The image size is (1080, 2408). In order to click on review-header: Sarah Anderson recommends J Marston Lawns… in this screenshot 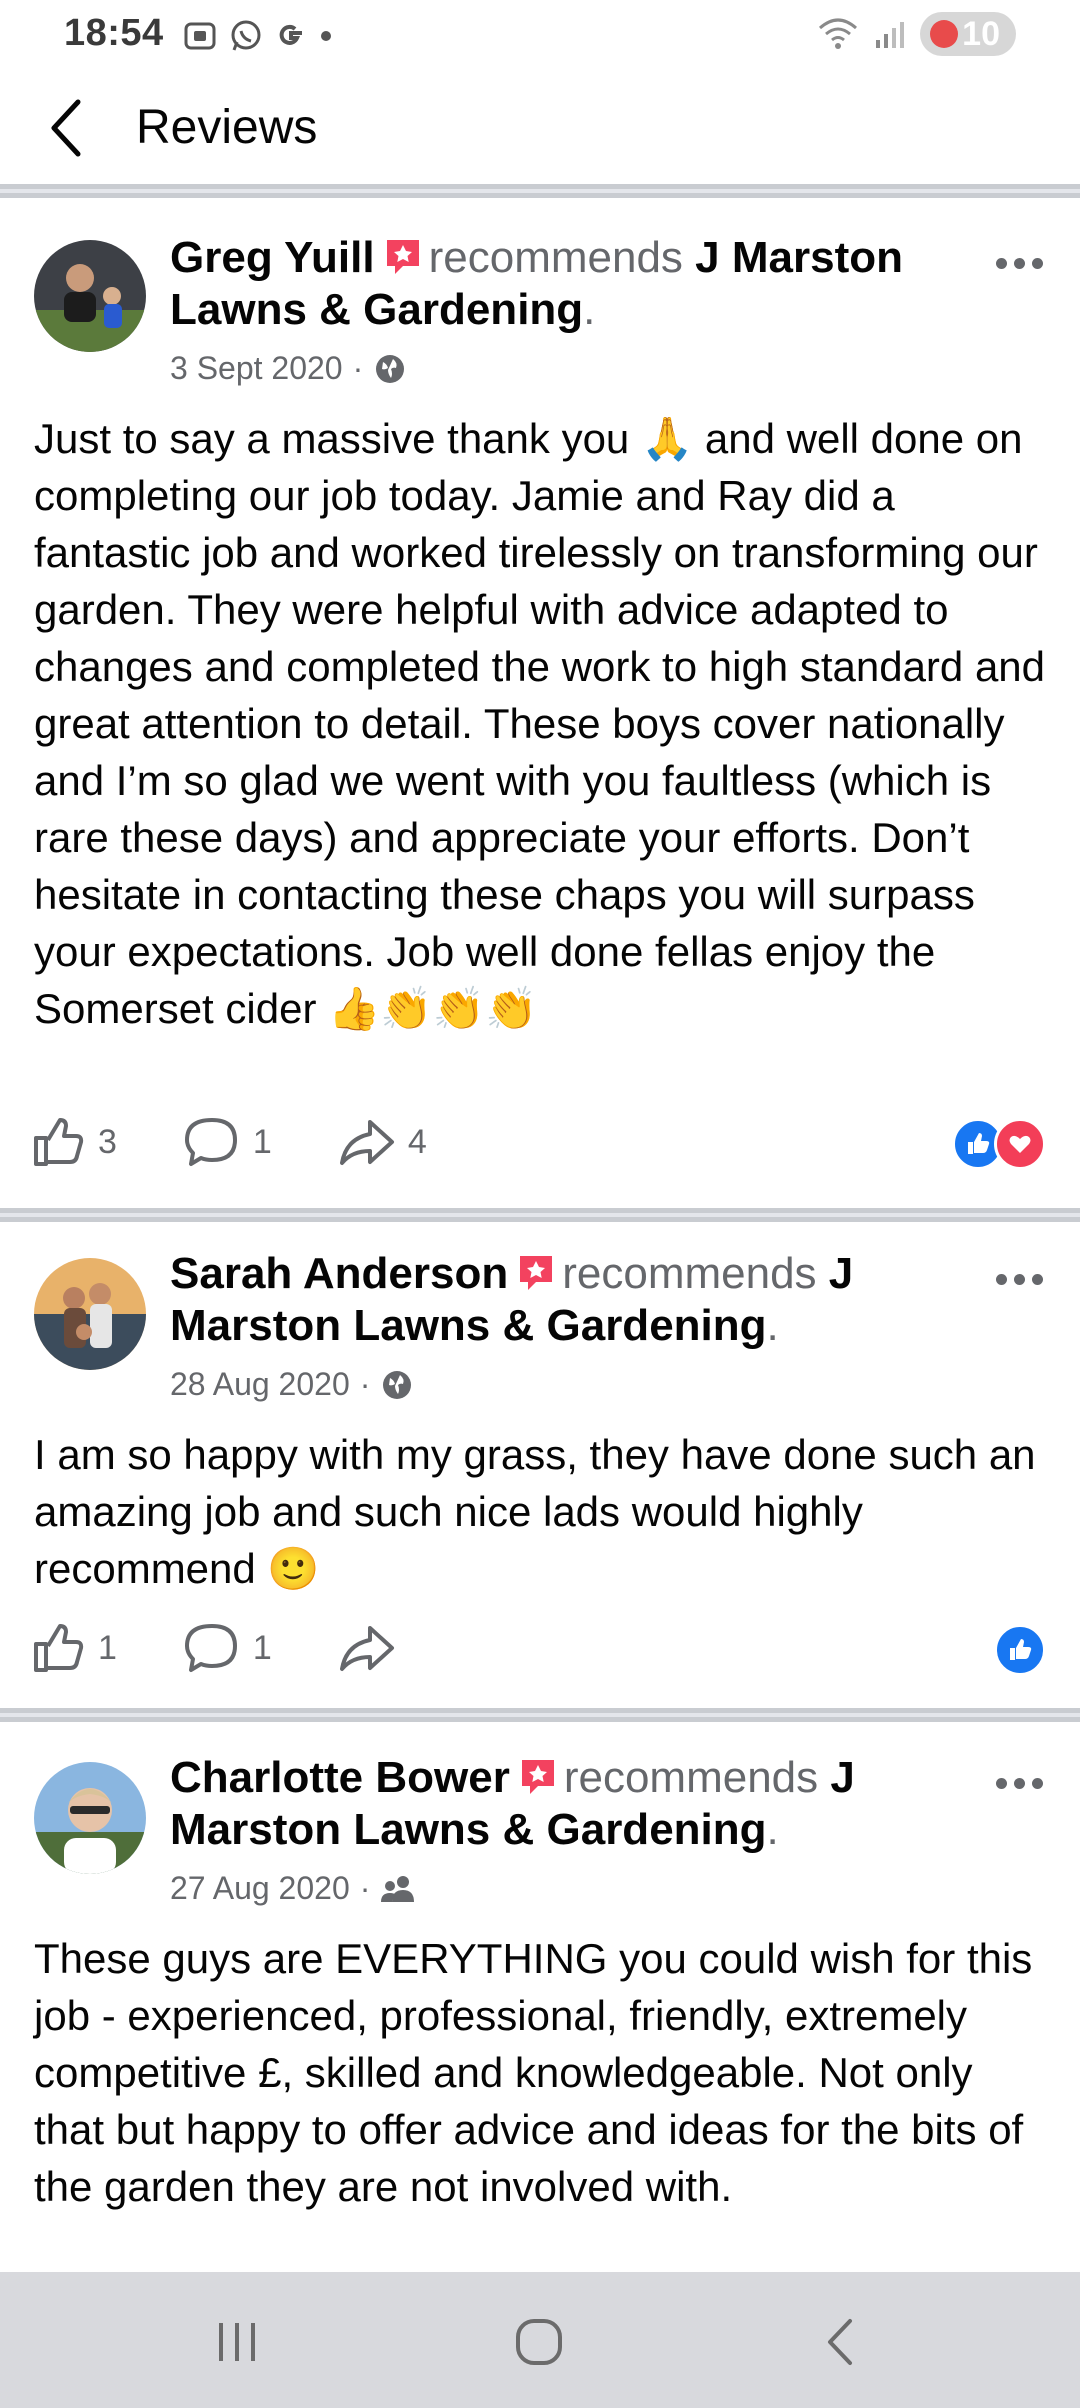, I will do `click(512, 1299)`.